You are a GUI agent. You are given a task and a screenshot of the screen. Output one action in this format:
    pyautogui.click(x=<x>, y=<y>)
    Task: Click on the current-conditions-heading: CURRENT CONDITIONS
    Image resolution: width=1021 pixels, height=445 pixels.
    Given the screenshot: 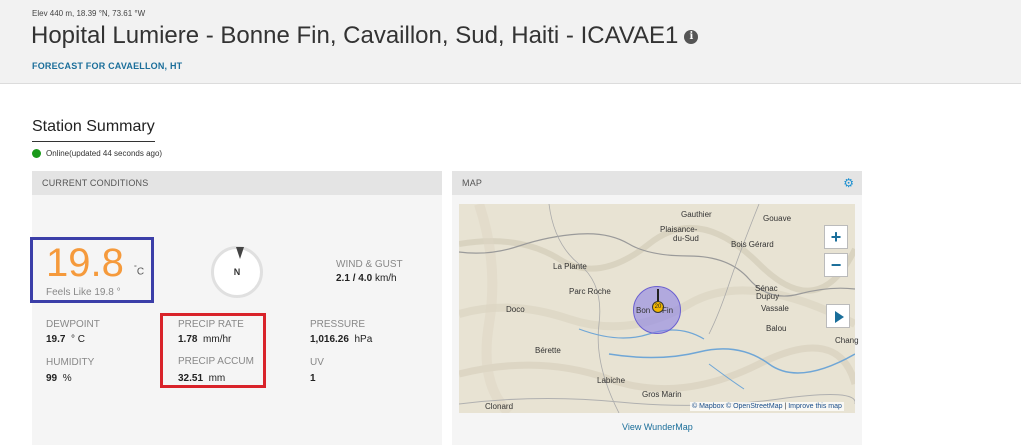 What is the action you would take?
    pyautogui.click(x=237, y=183)
    